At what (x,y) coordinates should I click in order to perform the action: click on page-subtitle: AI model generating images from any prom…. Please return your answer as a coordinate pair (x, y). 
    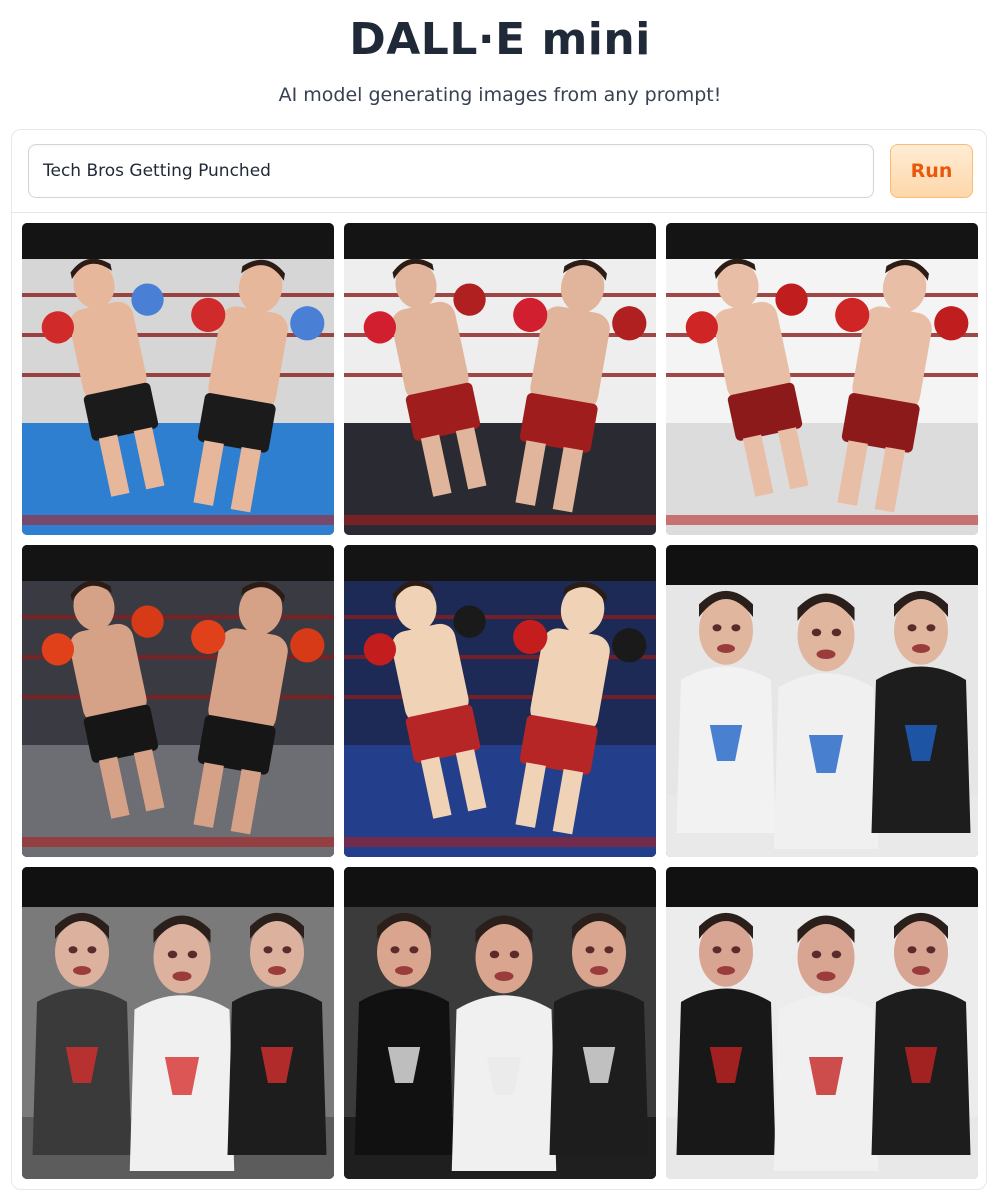
    Looking at the image, I should click on (500, 95).